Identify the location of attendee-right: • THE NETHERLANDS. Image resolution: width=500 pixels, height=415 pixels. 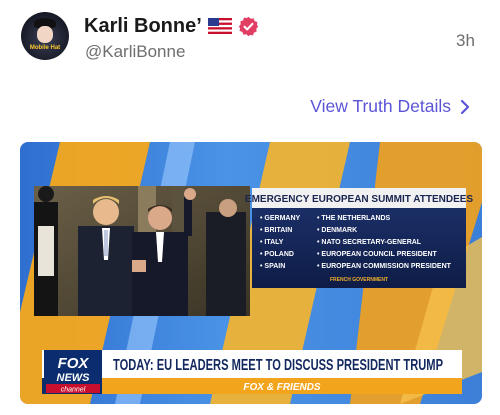
(354, 218).